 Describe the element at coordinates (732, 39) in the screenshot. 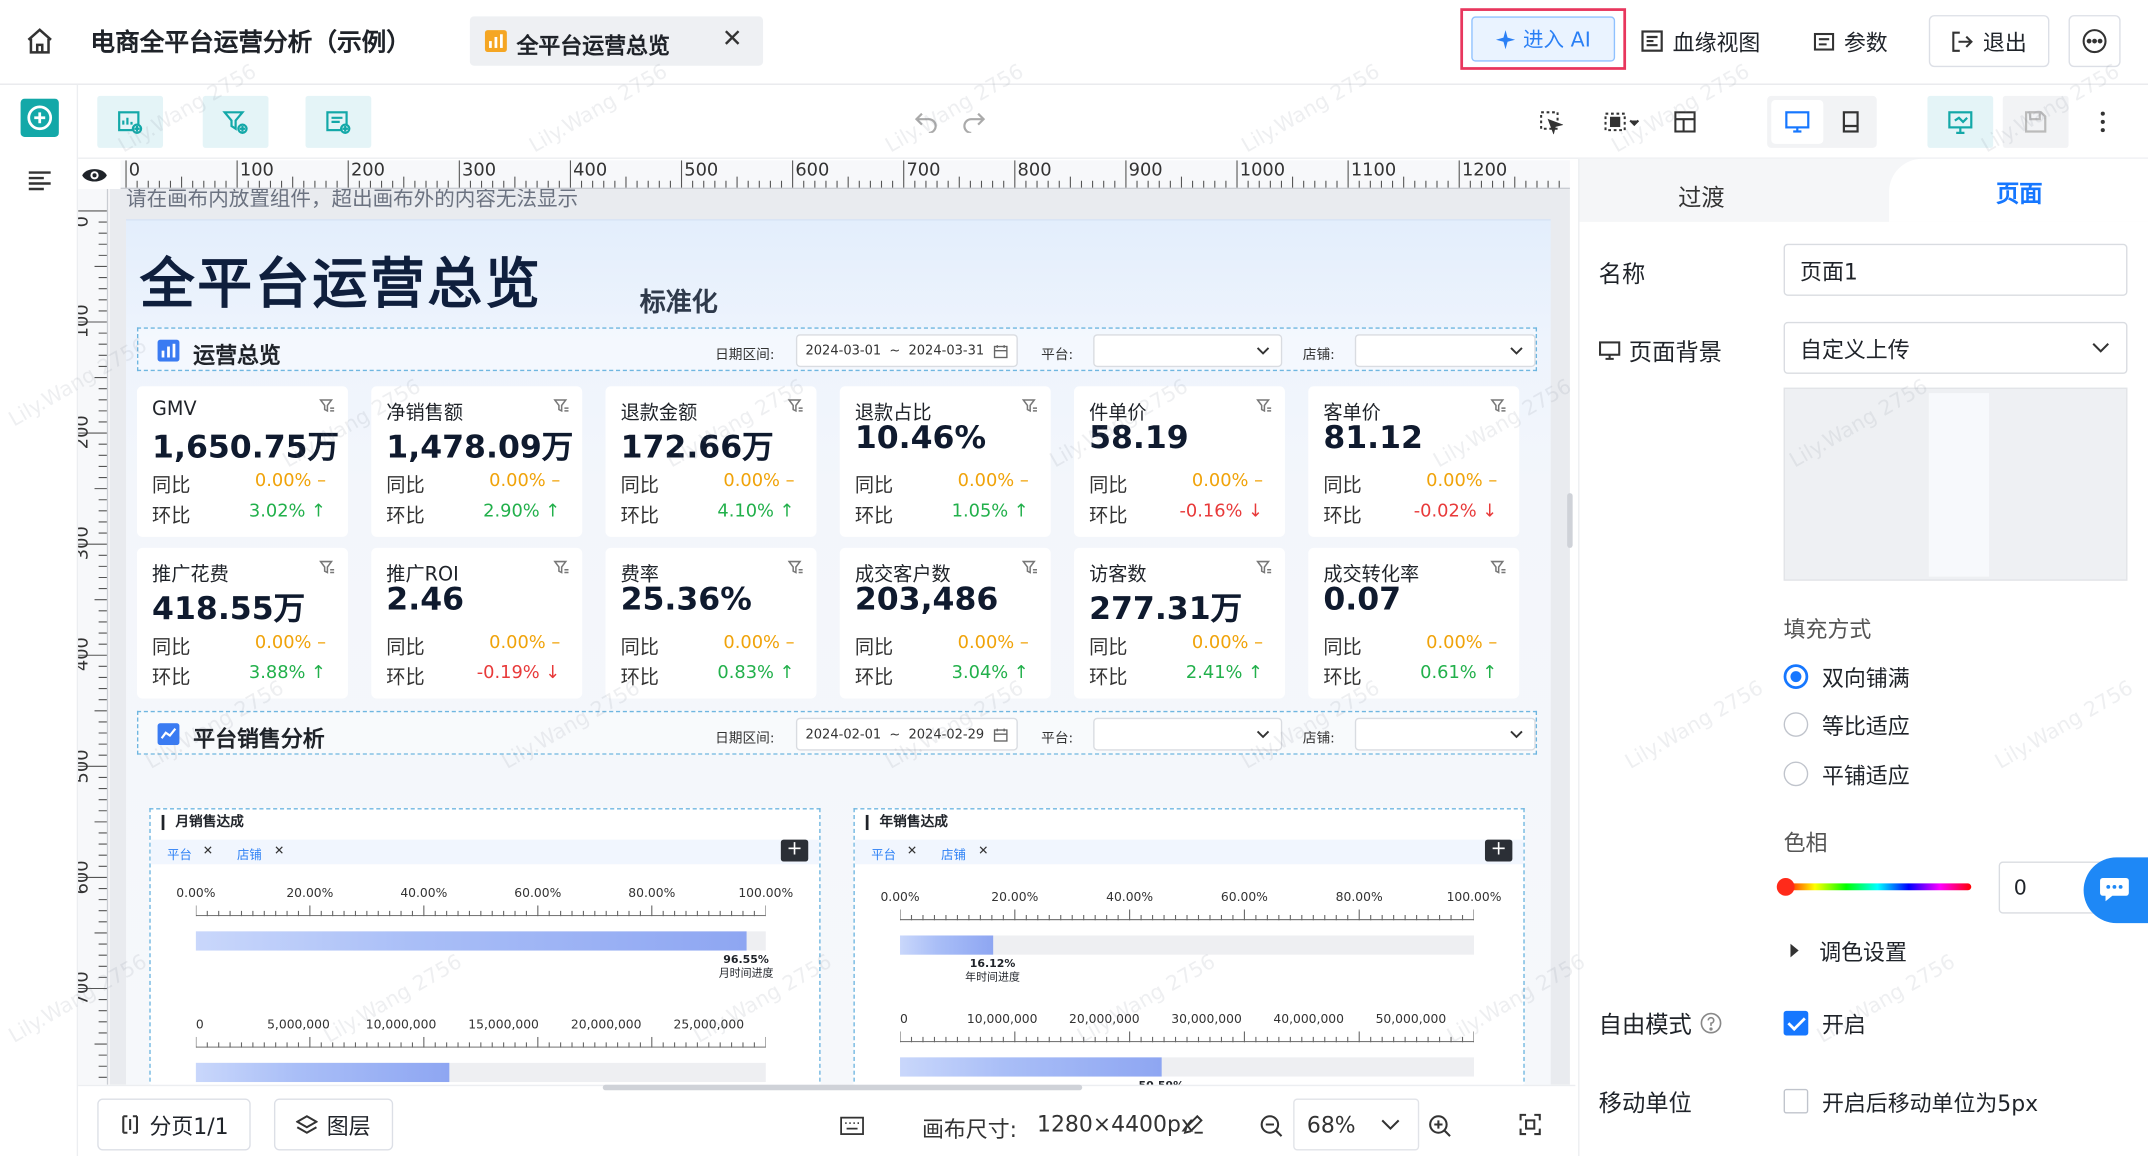

I see `close-icon: ✕` at that location.